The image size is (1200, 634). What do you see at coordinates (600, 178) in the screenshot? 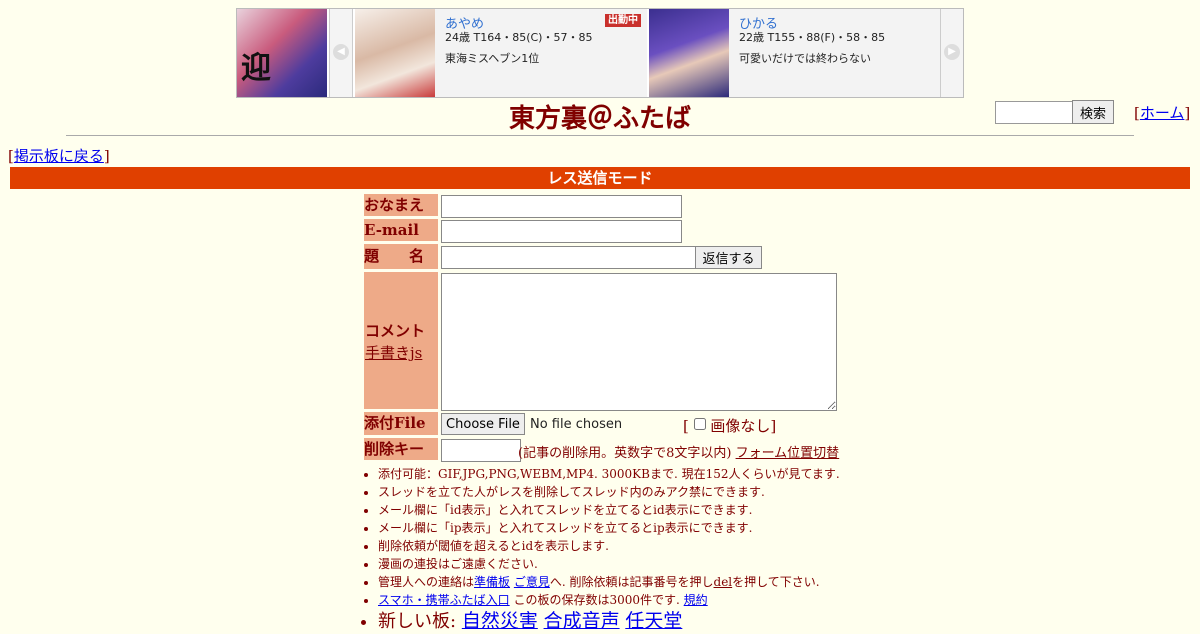
I see `reply-mode-bar: レス送信モード` at bounding box center [600, 178].